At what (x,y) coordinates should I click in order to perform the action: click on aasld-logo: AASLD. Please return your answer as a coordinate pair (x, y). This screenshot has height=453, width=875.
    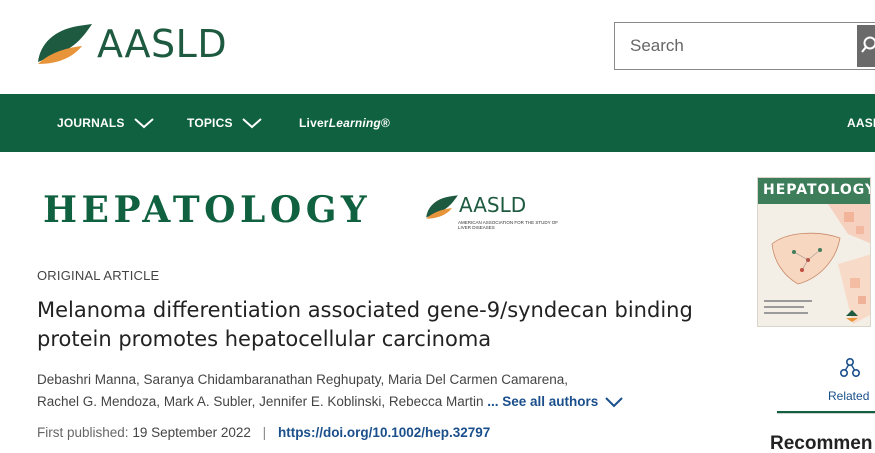
    Looking at the image, I should click on (131, 44).